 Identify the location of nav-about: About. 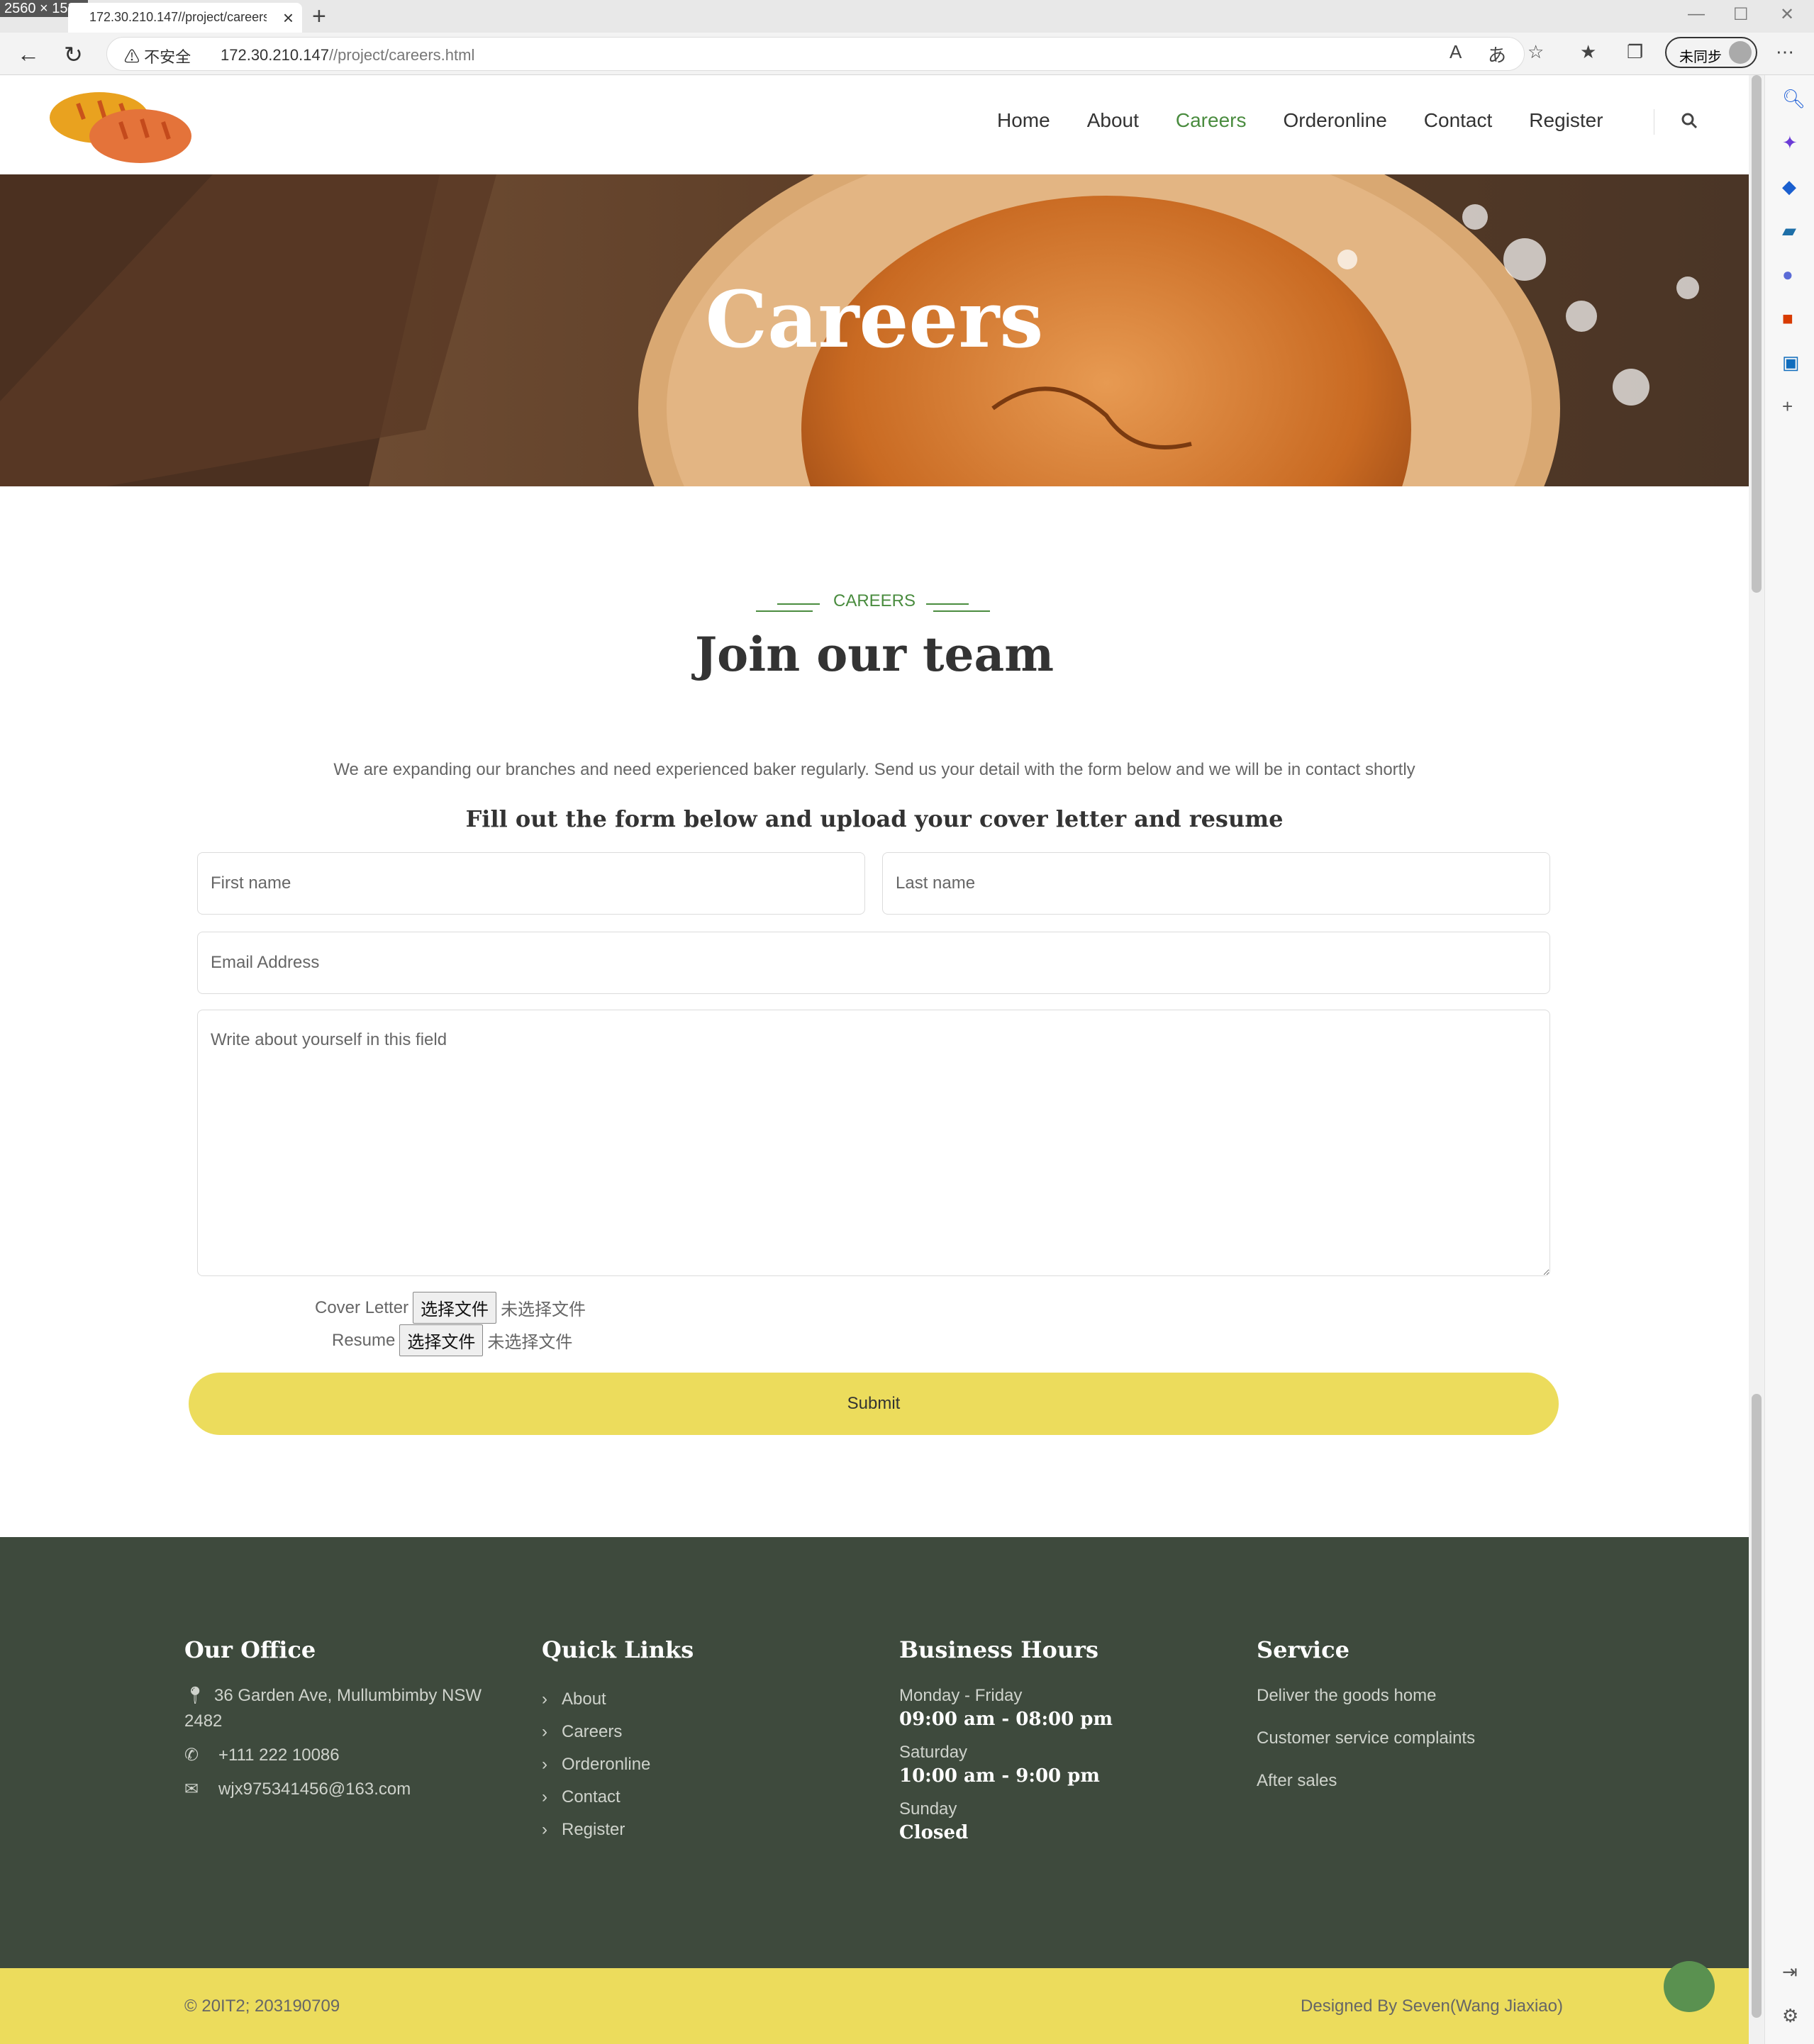
(1113, 121).